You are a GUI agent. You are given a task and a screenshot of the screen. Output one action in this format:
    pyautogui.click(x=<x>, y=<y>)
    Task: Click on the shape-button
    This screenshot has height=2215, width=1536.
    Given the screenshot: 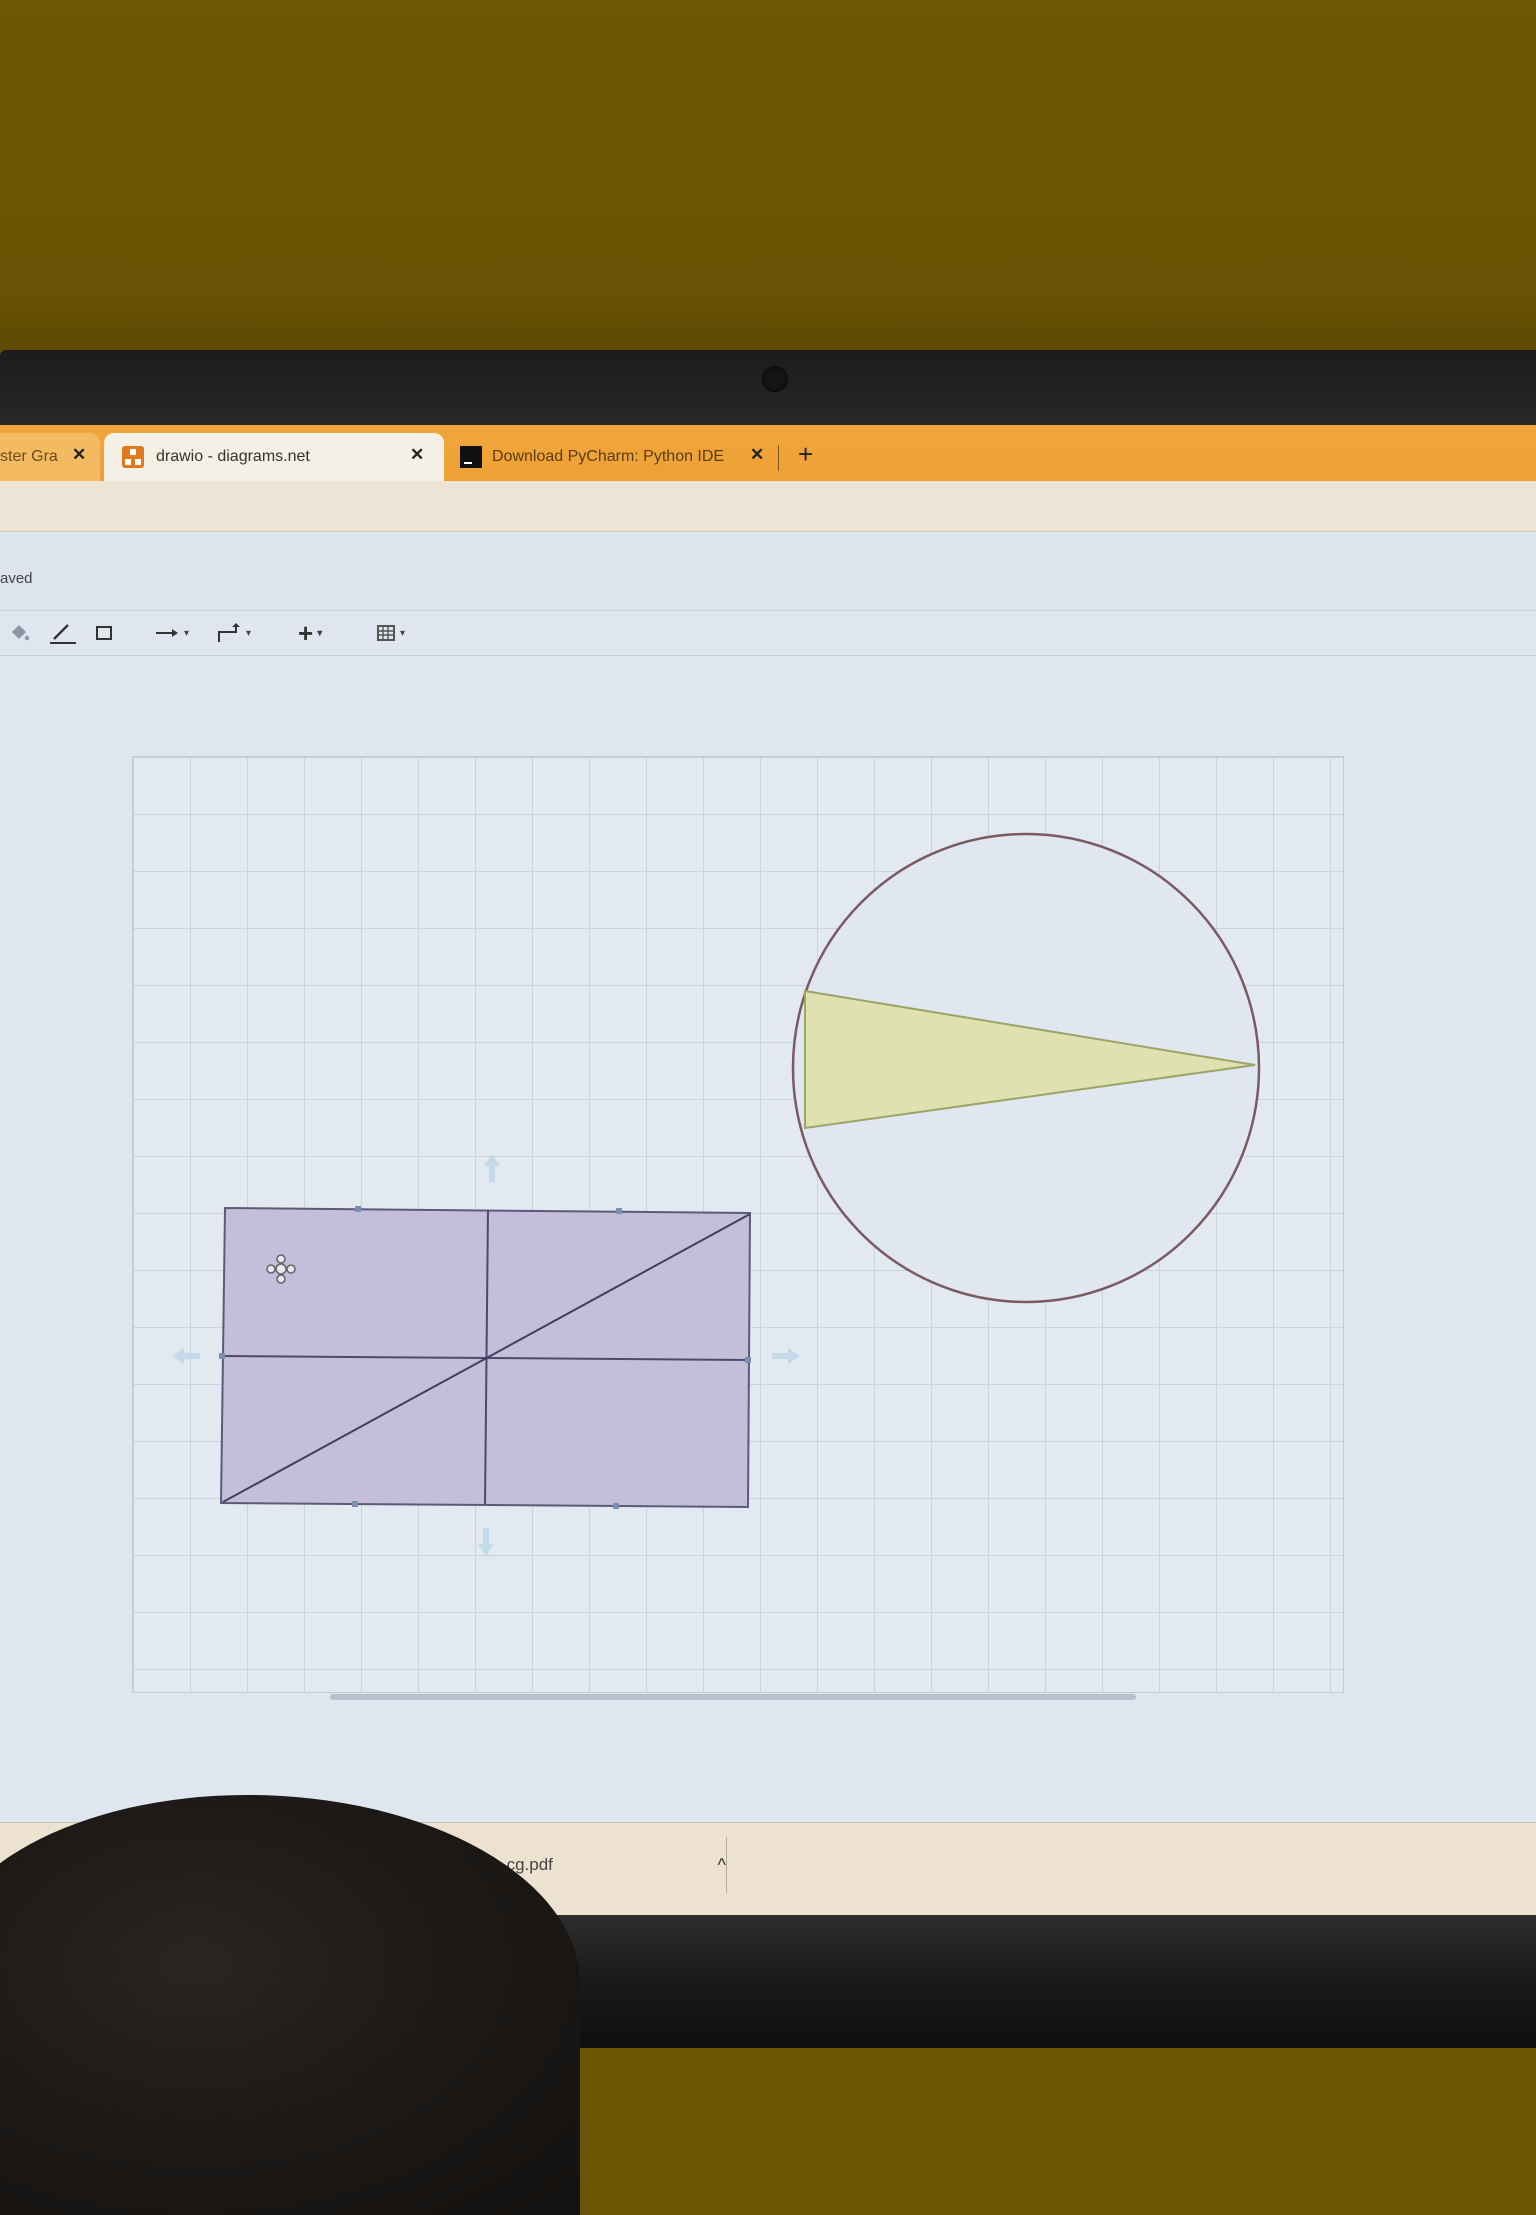 What is the action you would take?
    pyautogui.click(x=104, y=633)
    